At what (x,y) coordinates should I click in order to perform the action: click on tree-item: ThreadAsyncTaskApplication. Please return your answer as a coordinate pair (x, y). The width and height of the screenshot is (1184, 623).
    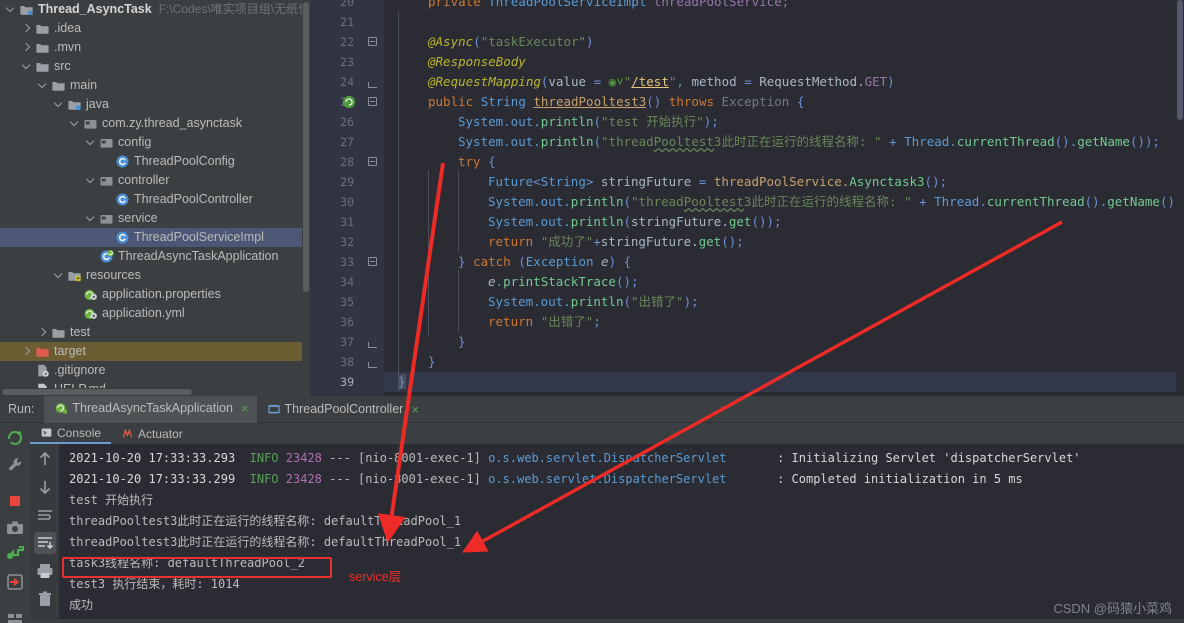
    Looking at the image, I should click on (155, 256).